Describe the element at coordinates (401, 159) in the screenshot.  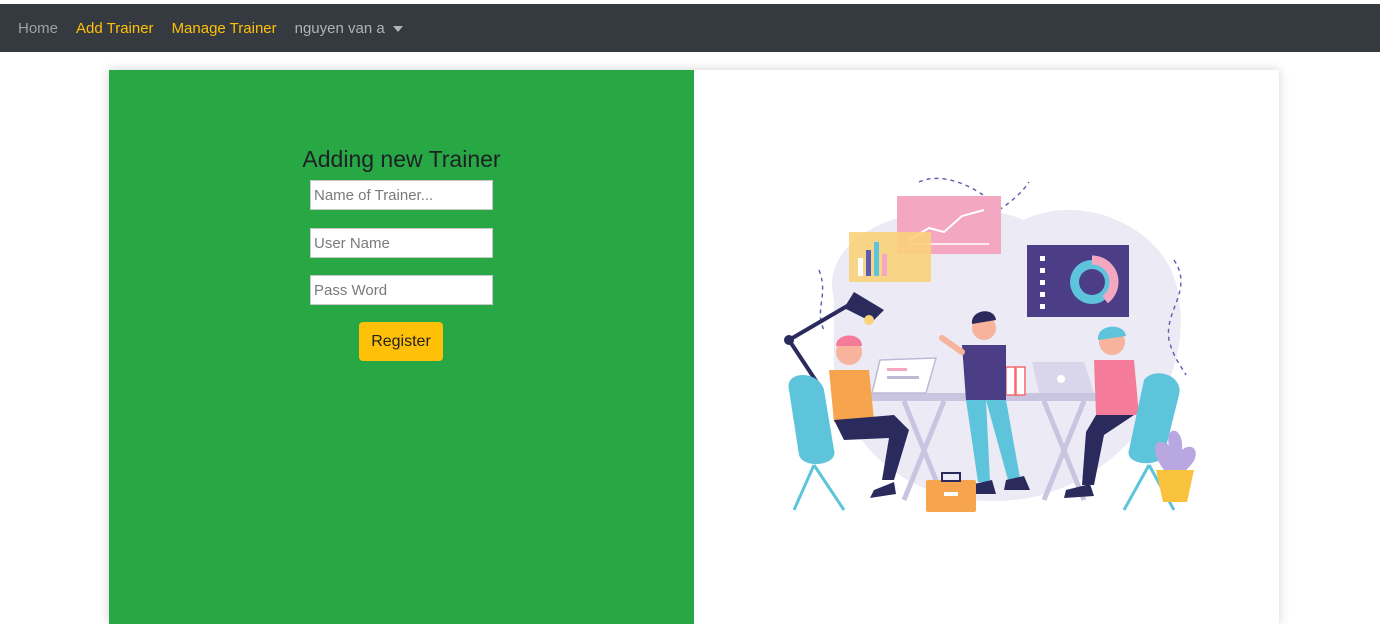
I see `form-title: Adding new Trainer` at that location.